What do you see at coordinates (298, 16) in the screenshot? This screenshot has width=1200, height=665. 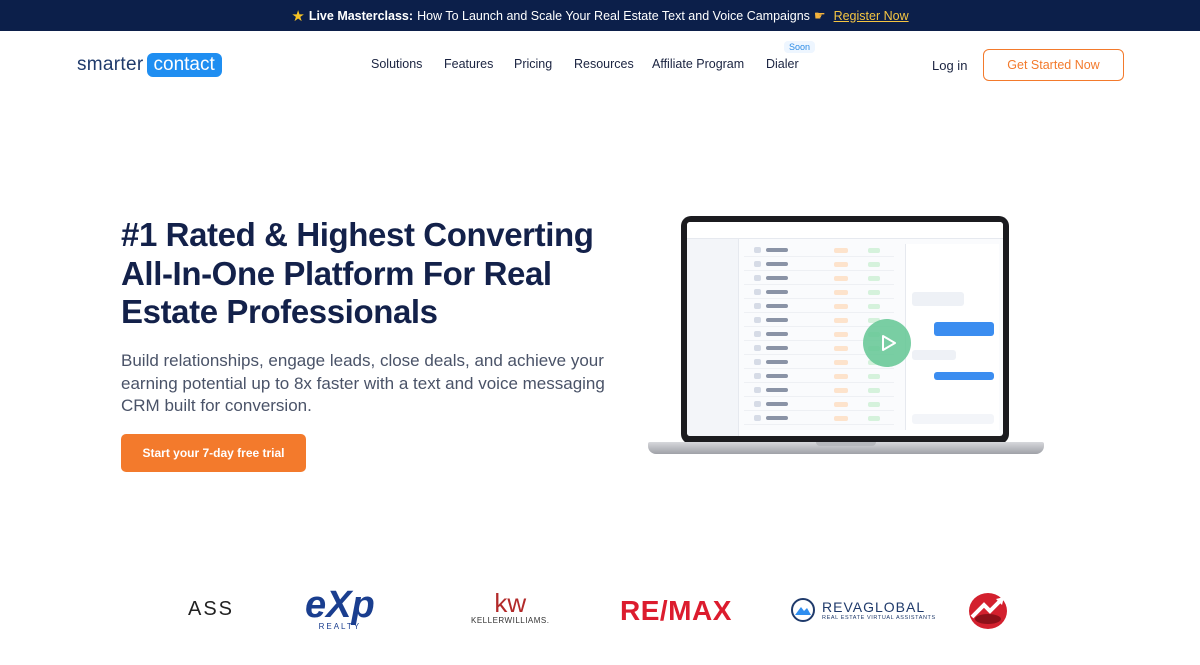 I see `star-icon: ★` at bounding box center [298, 16].